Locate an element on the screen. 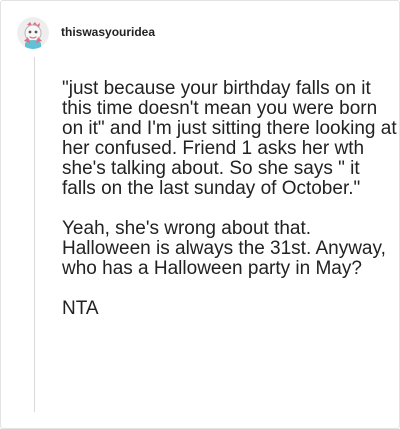  post-header: thiswasyouridea is located at coordinates (86, 33).